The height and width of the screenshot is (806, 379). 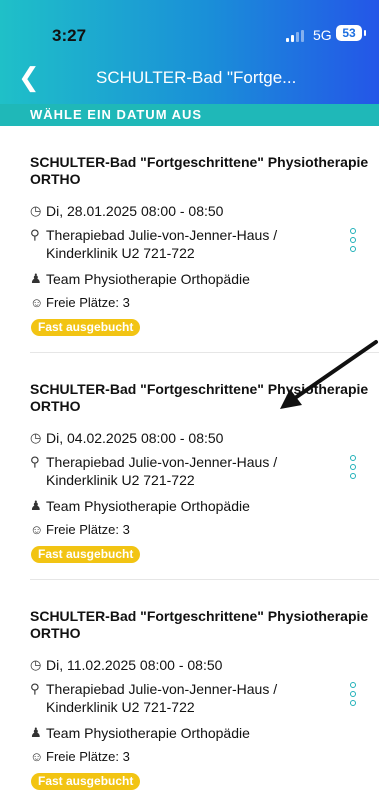 What do you see at coordinates (322, 35) in the screenshot?
I see `network-type: 5G` at bounding box center [322, 35].